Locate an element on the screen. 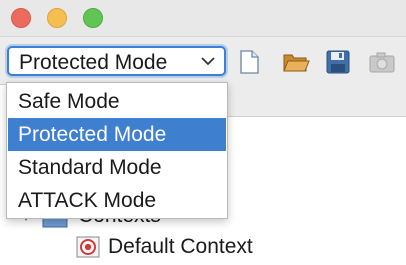  snapshot-icon is located at coordinates (382, 62).